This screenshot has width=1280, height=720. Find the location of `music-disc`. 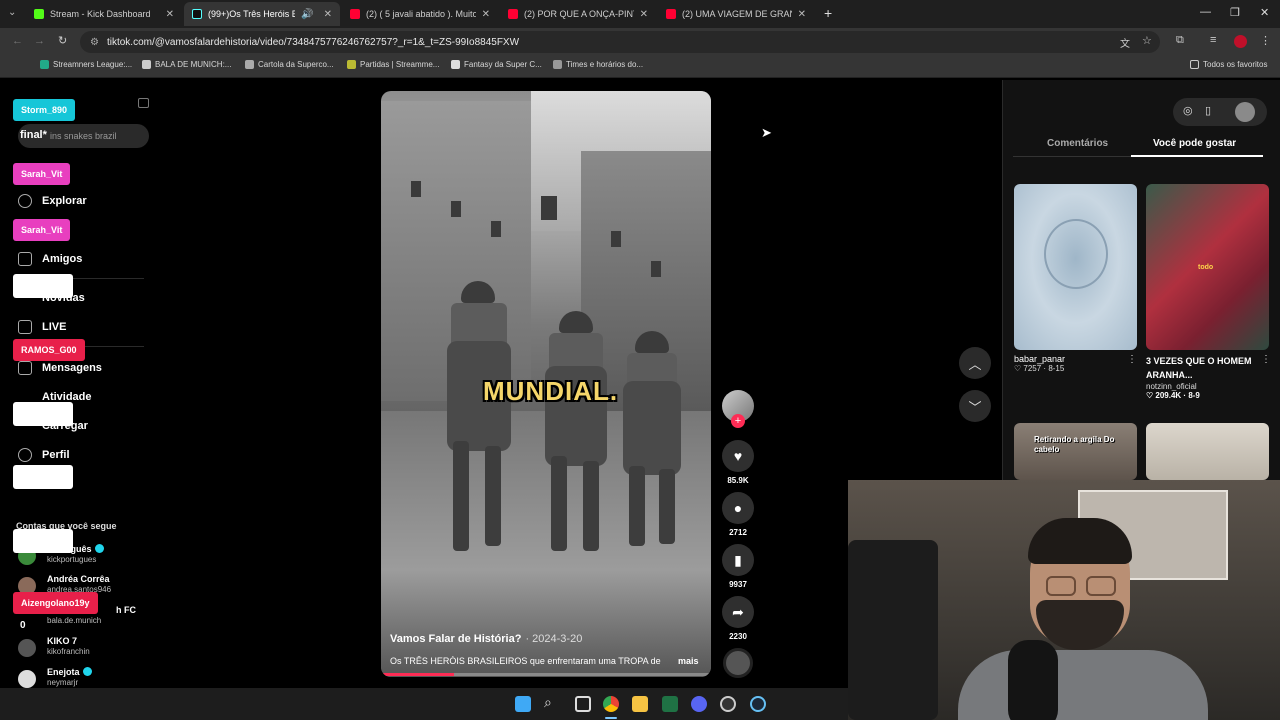

music-disc is located at coordinates (738, 663).